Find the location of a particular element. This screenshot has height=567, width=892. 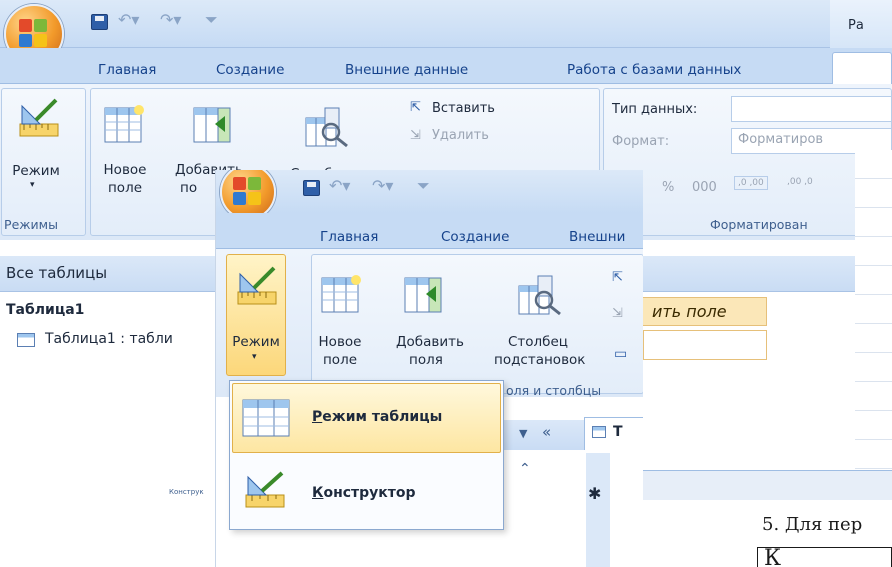

document-box-text: К is located at coordinates (773, 557).